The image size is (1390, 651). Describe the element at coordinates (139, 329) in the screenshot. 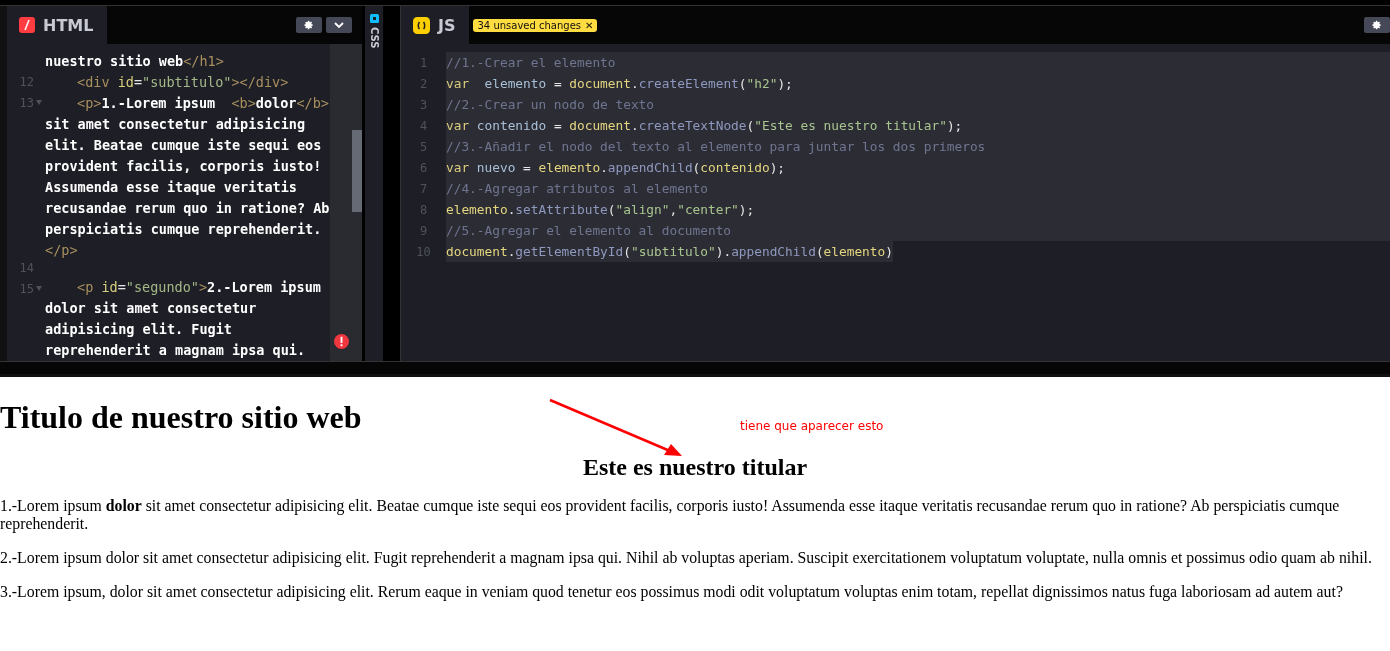

I see `code-line: adipisicing elit. Fugit` at that location.